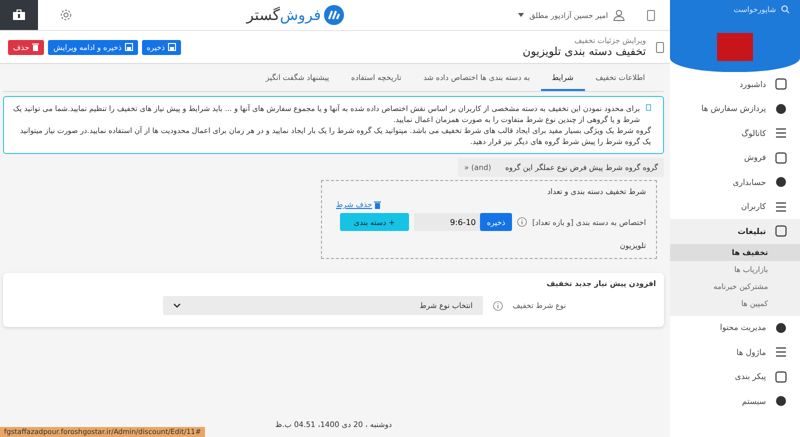 This screenshot has width=800, height=437. I want to click on sidebar-item: سیستم, so click(735, 401).